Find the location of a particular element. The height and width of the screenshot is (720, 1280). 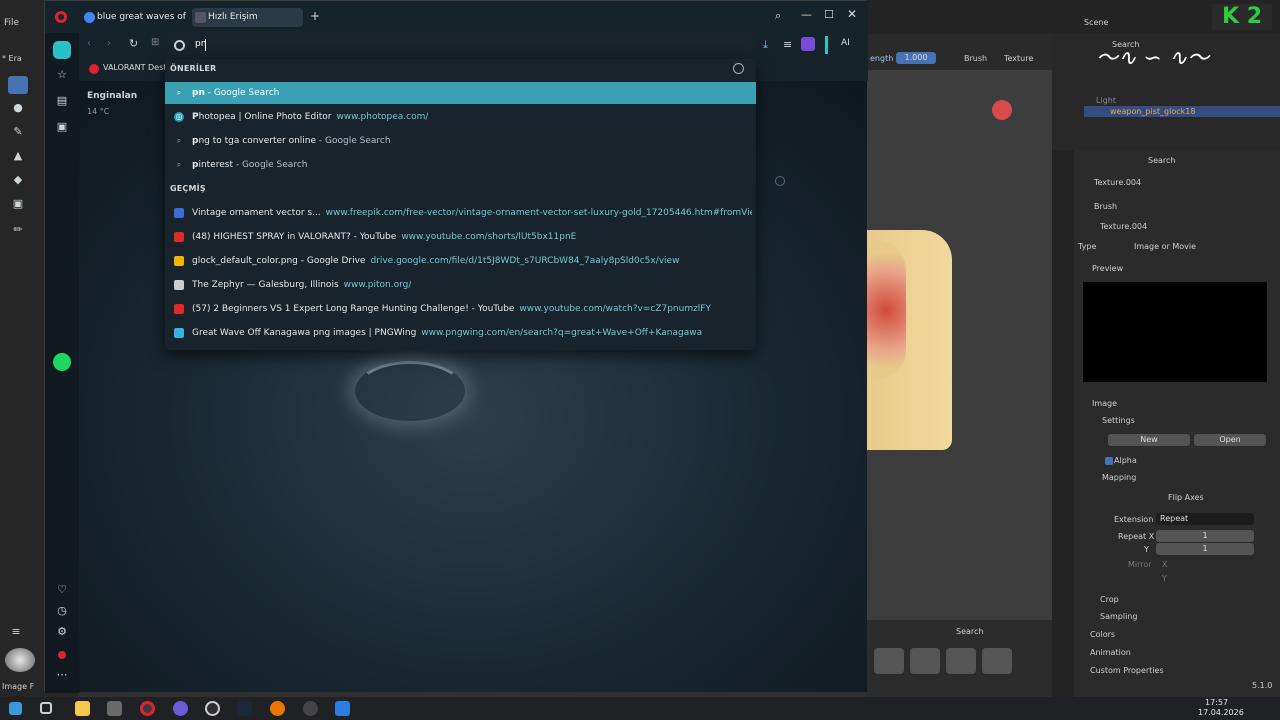

github-icon is located at coordinates (310, 708).